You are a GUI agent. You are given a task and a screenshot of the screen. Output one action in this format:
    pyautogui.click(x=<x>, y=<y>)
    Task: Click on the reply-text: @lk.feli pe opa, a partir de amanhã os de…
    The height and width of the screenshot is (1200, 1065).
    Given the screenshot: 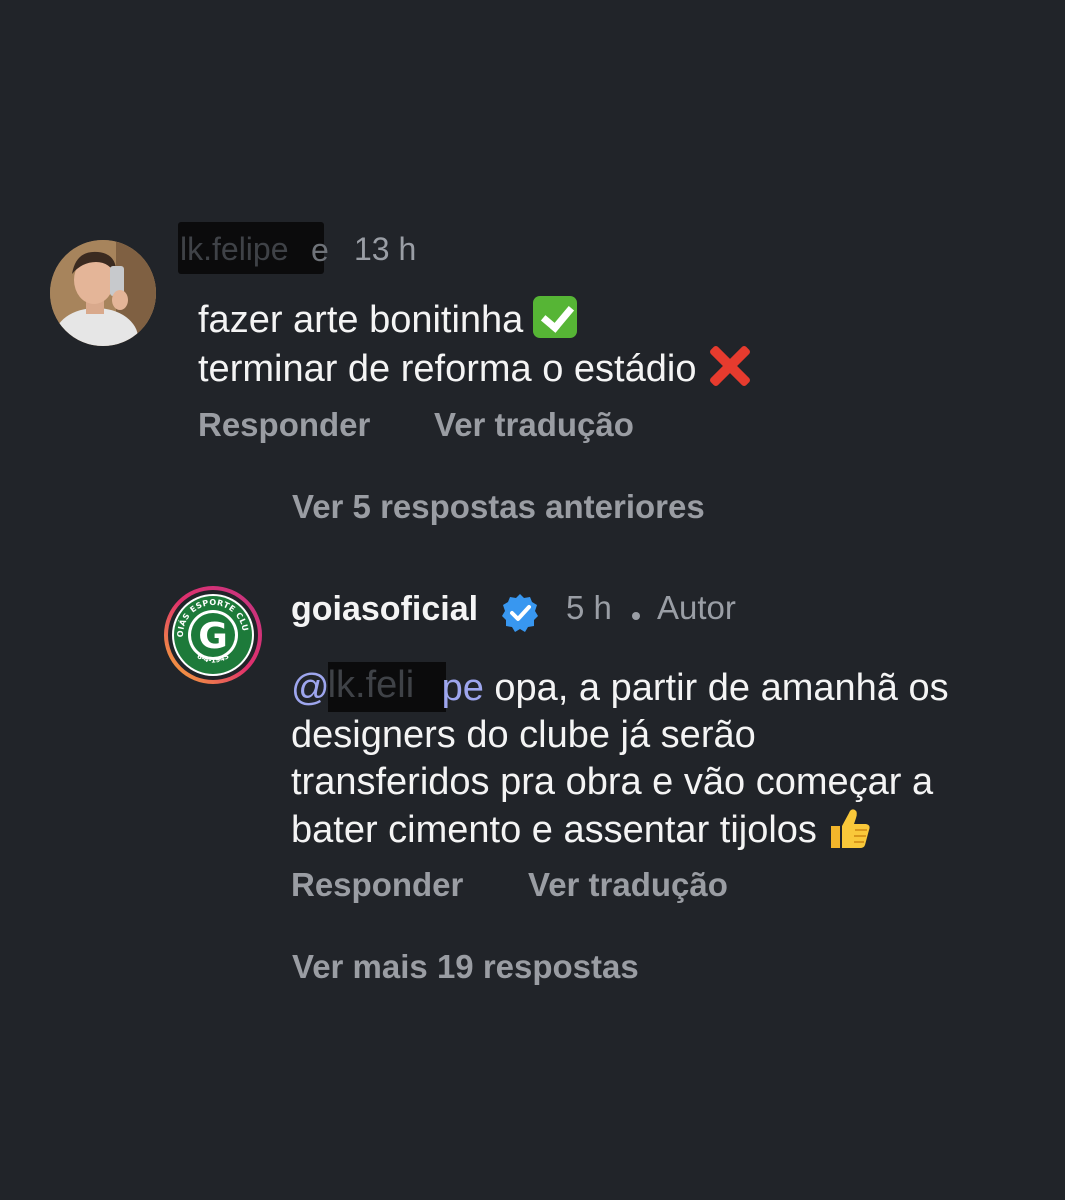 What is the action you would take?
    pyautogui.click(x=671, y=758)
    